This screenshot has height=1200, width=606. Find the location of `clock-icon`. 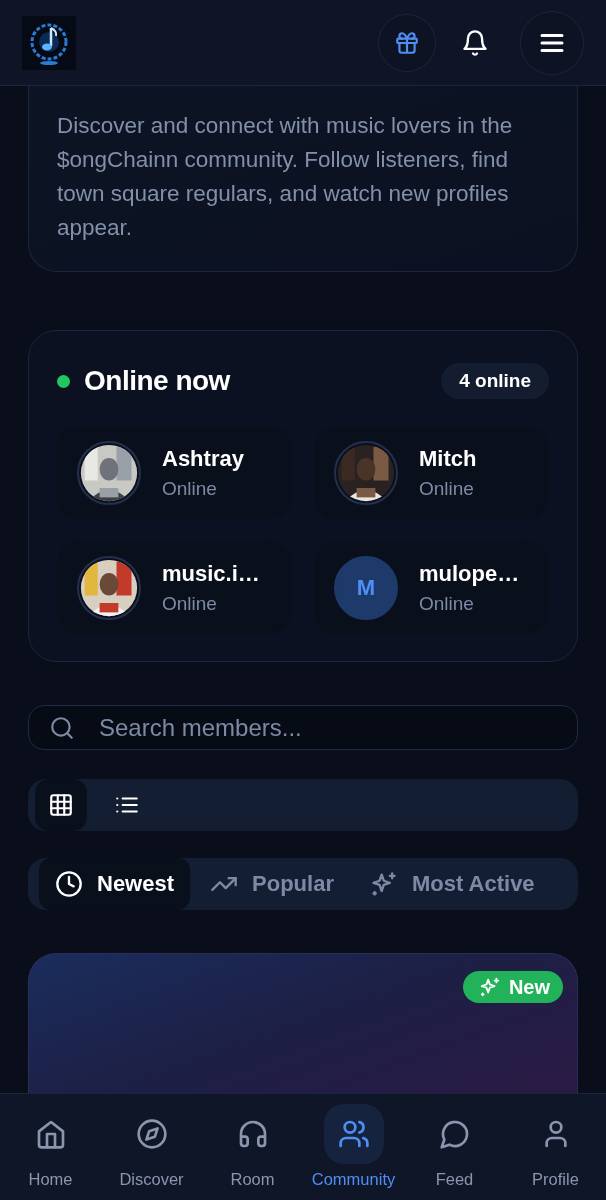

clock-icon is located at coordinates (69, 884).